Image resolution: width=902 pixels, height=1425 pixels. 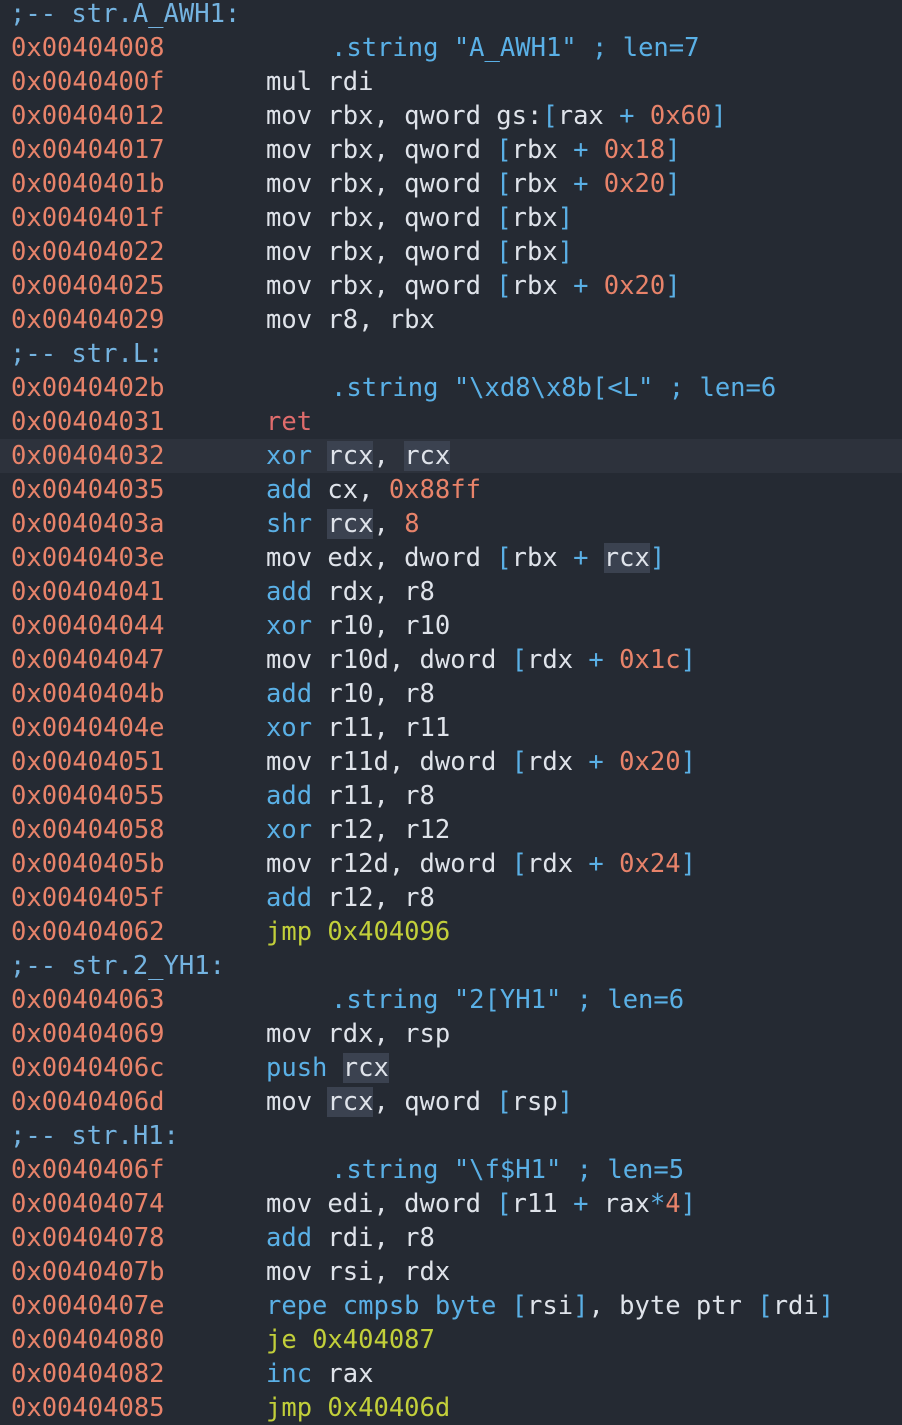 I want to click on disasm-line: 0x00404041 add rdx, r8, so click(x=451, y=592).